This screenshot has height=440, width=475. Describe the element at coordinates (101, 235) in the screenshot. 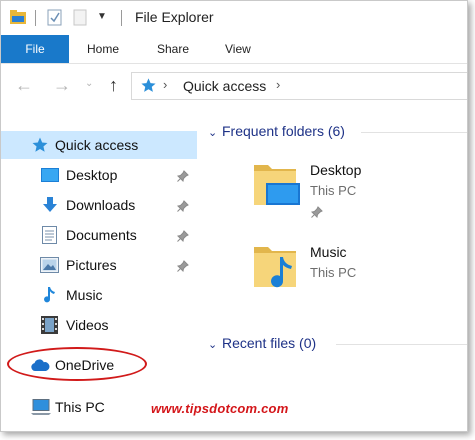

I see `sidebar-item-label: Documents` at that location.